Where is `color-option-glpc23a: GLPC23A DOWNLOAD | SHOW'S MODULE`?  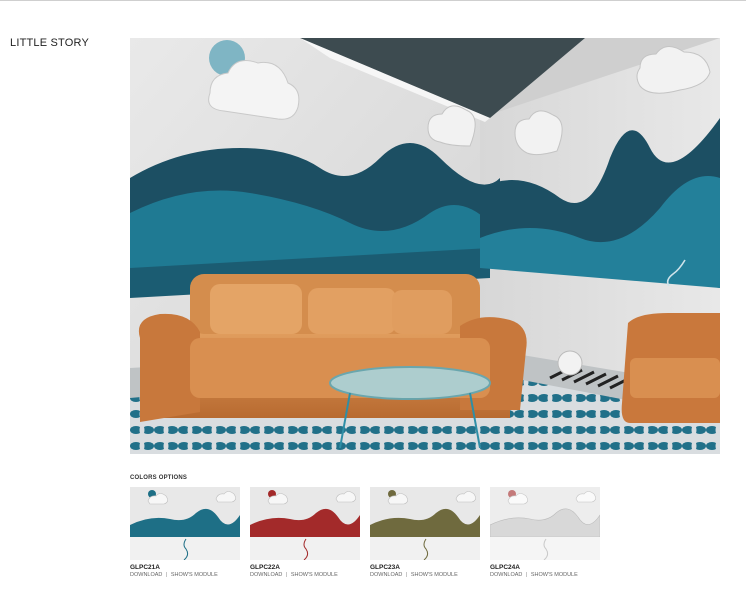 color-option-glpc23a: GLPC23A DOWNLOAD | SHOW'S MODULE is located at coordinates (425, 535).